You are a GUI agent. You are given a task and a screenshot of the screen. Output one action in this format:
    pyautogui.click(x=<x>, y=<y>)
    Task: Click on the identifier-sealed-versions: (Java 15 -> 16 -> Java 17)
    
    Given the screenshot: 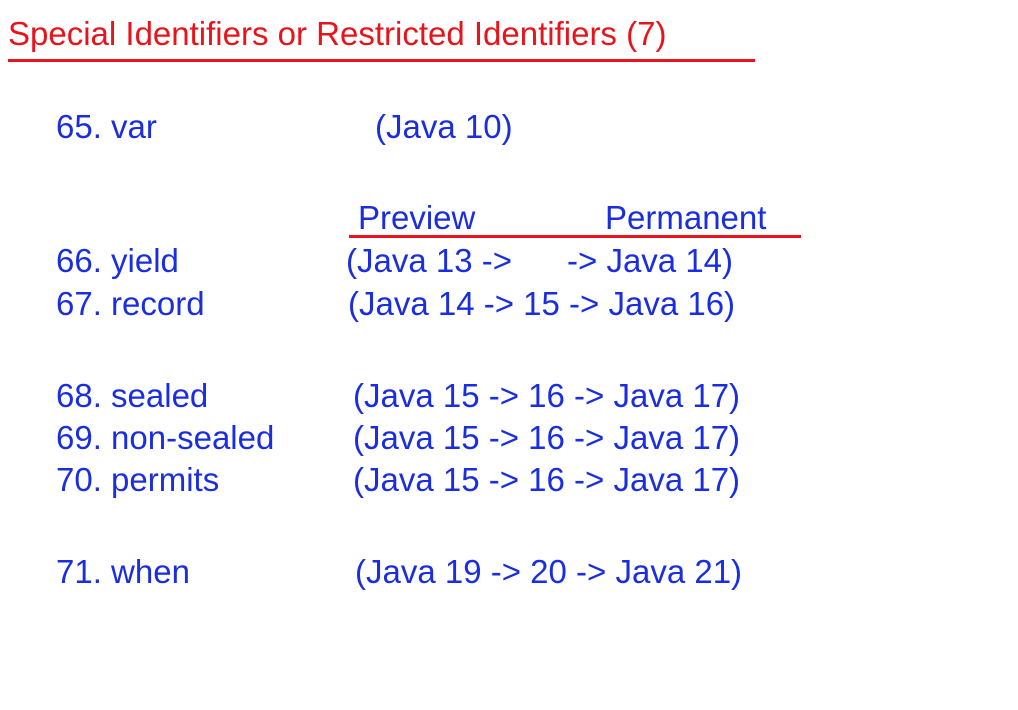 What is the action you would take?
    pyautogui.click(x=547, y=395)
    